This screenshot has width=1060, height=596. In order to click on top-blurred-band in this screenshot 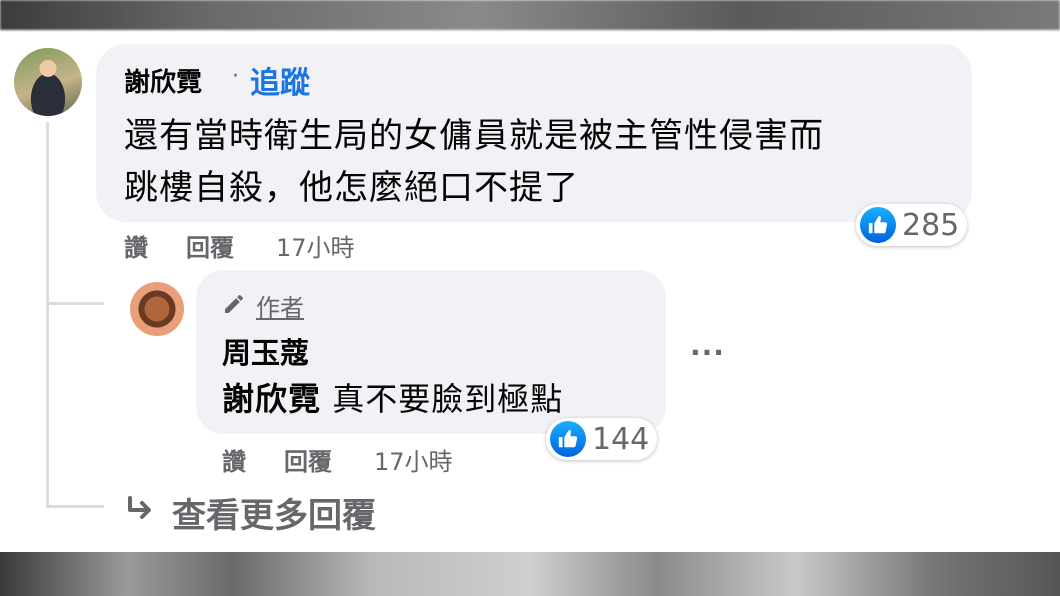, I will do `click(530, 15)`.